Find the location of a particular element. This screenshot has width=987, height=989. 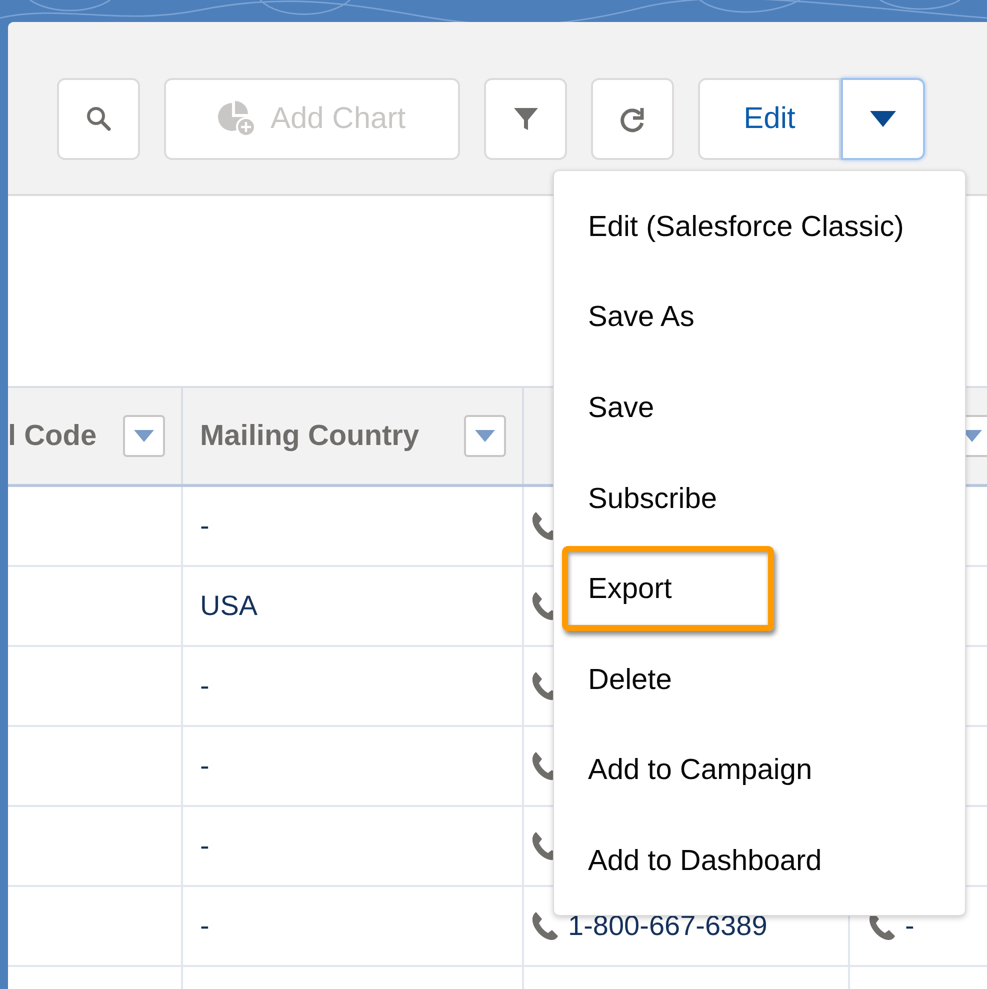

menu-item: Add to Dashboard is located at coordinates (759, 861).